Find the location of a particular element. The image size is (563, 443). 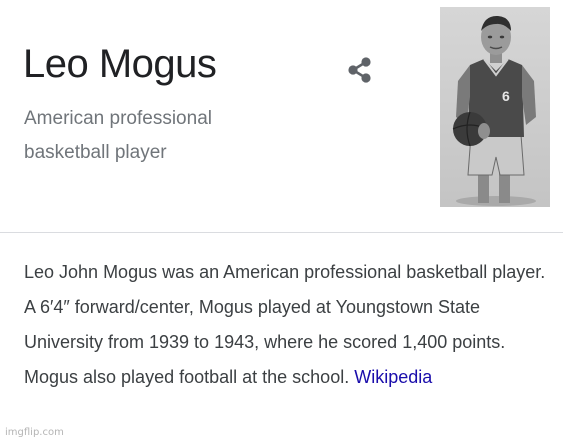

share-icon is located at coordinates (359, 70).